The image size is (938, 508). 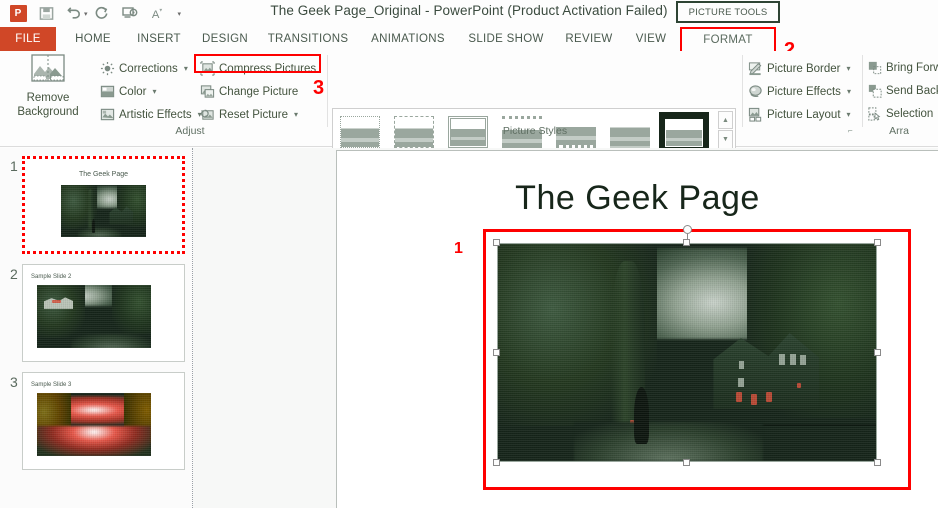 I want to click on send-backward-button: Send Back, so click(x=903, y=91).